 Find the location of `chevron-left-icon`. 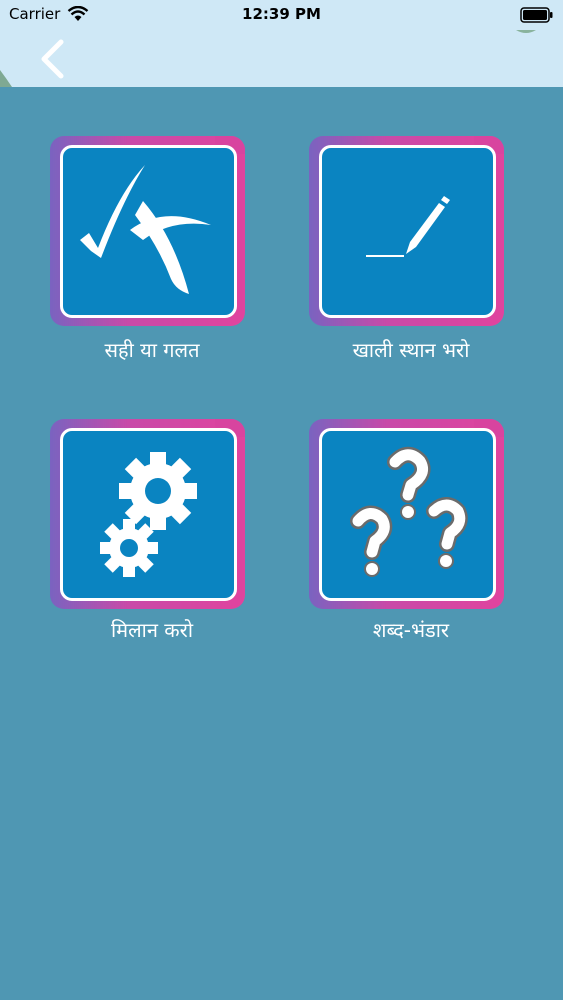

chevron-left-icon is located at coordinates (52, 59).